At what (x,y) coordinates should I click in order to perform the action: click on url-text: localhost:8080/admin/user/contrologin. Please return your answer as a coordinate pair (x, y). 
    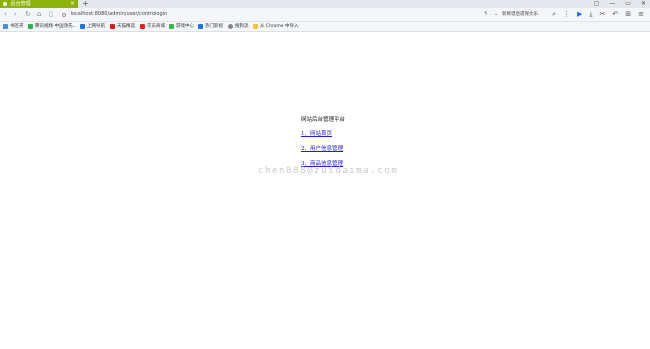
    Looking at the image, I should click on (119, 14).